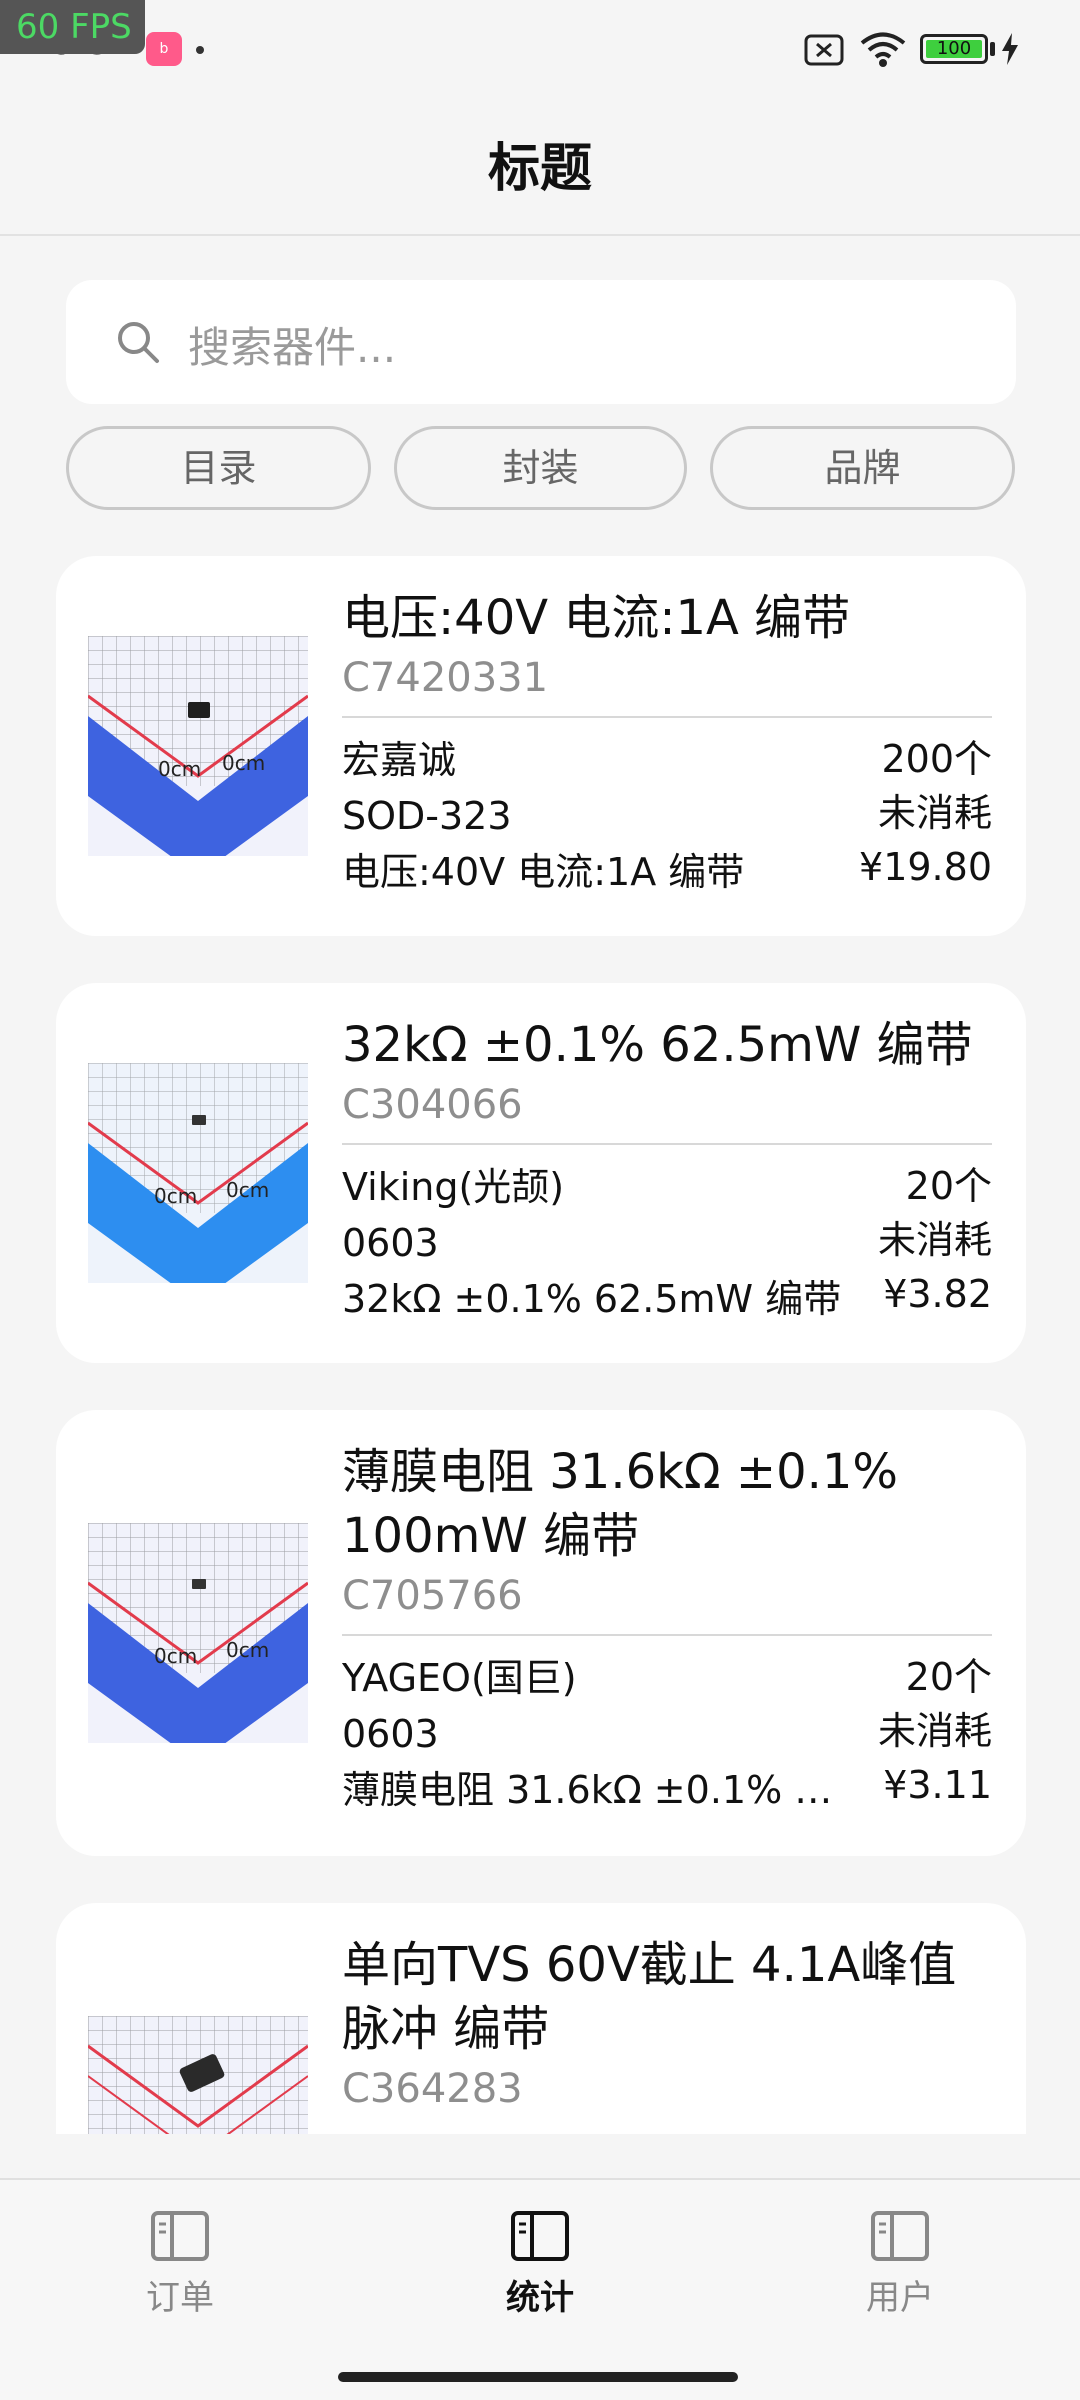 The width and height of the screenshot is (1080, 2400). Describe the element at coordinates (649, 1997) in the screenshot. I see `product-title: 单向TVS 60V截止 4.1A峰值脉冲 编带` at that location.